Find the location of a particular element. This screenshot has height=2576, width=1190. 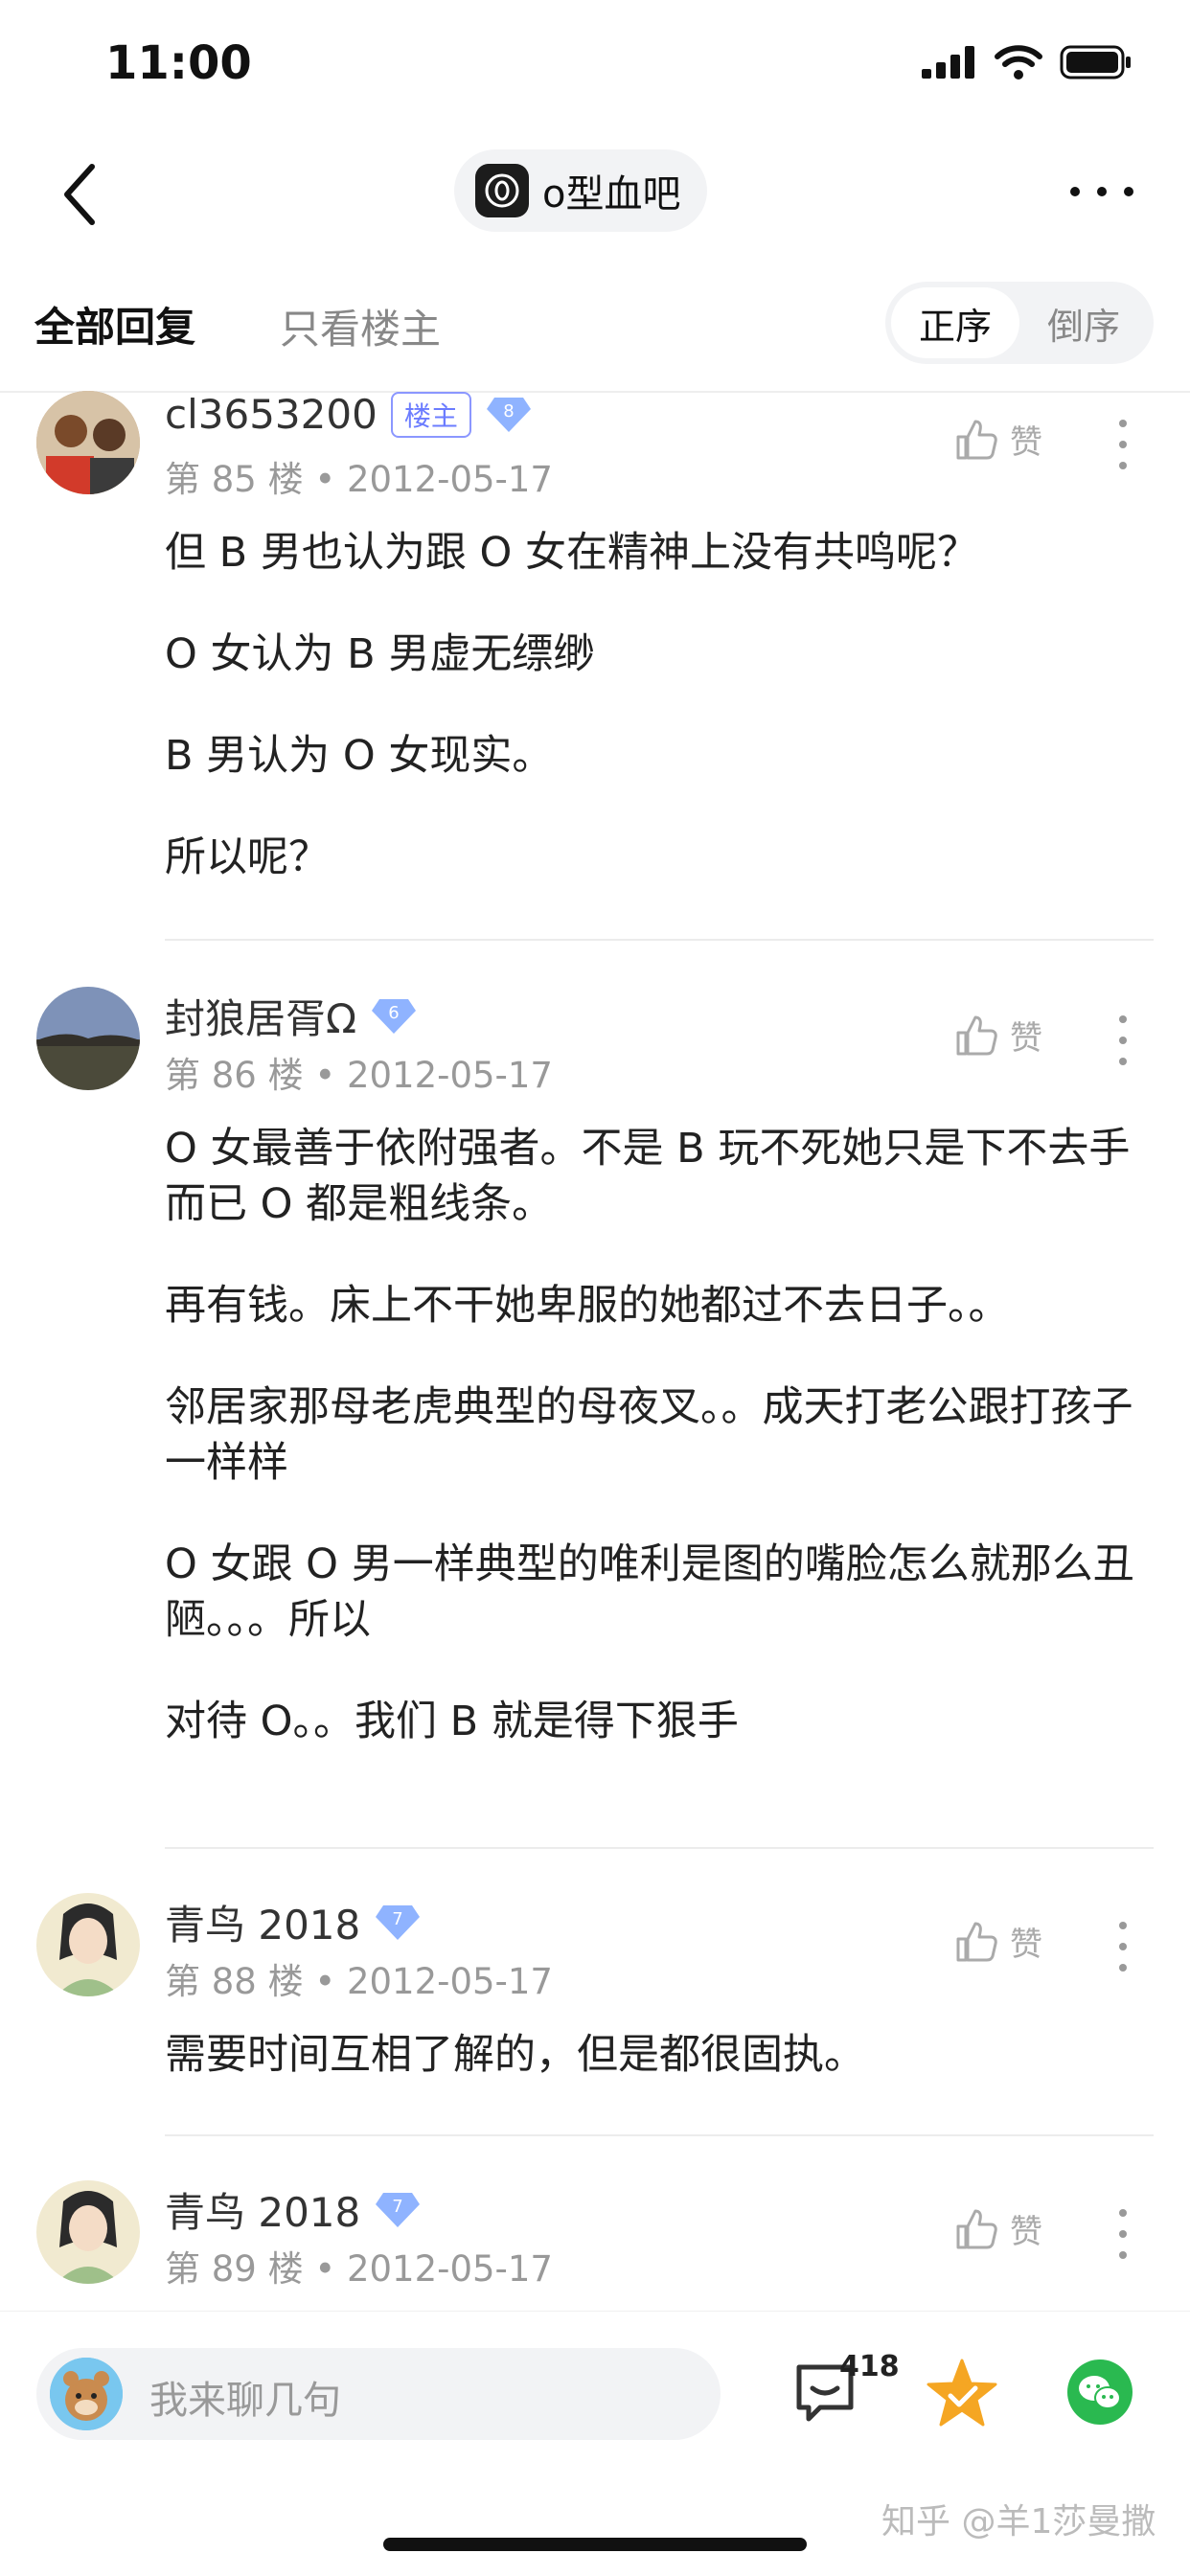

username-row: 封狼居胥Ω 6 is located at coordinates (292, 1016).